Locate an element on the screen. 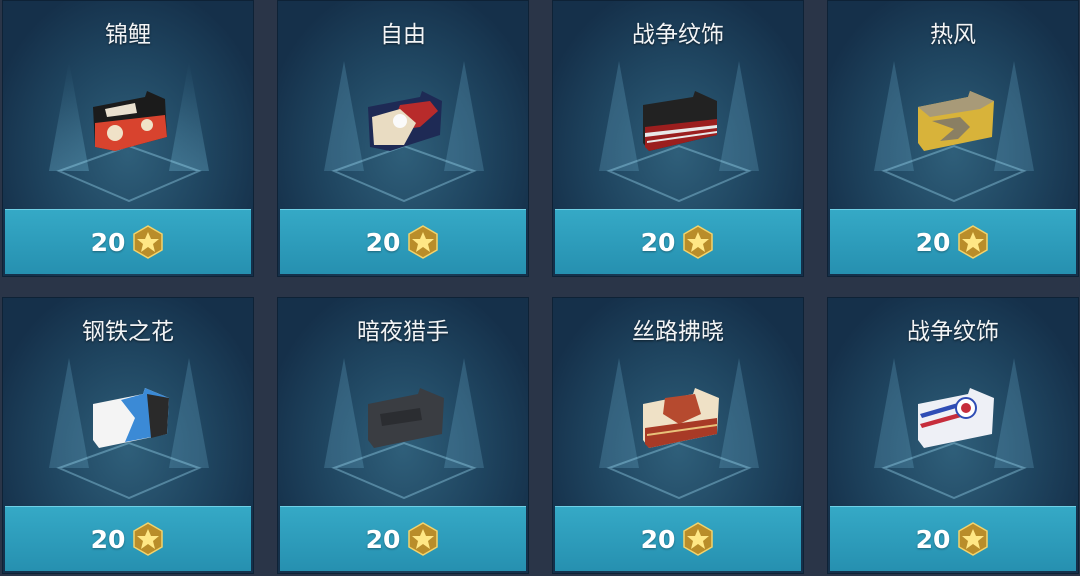  shop-item-card: 锦鲤 20 is located at coordinates (128, 138).